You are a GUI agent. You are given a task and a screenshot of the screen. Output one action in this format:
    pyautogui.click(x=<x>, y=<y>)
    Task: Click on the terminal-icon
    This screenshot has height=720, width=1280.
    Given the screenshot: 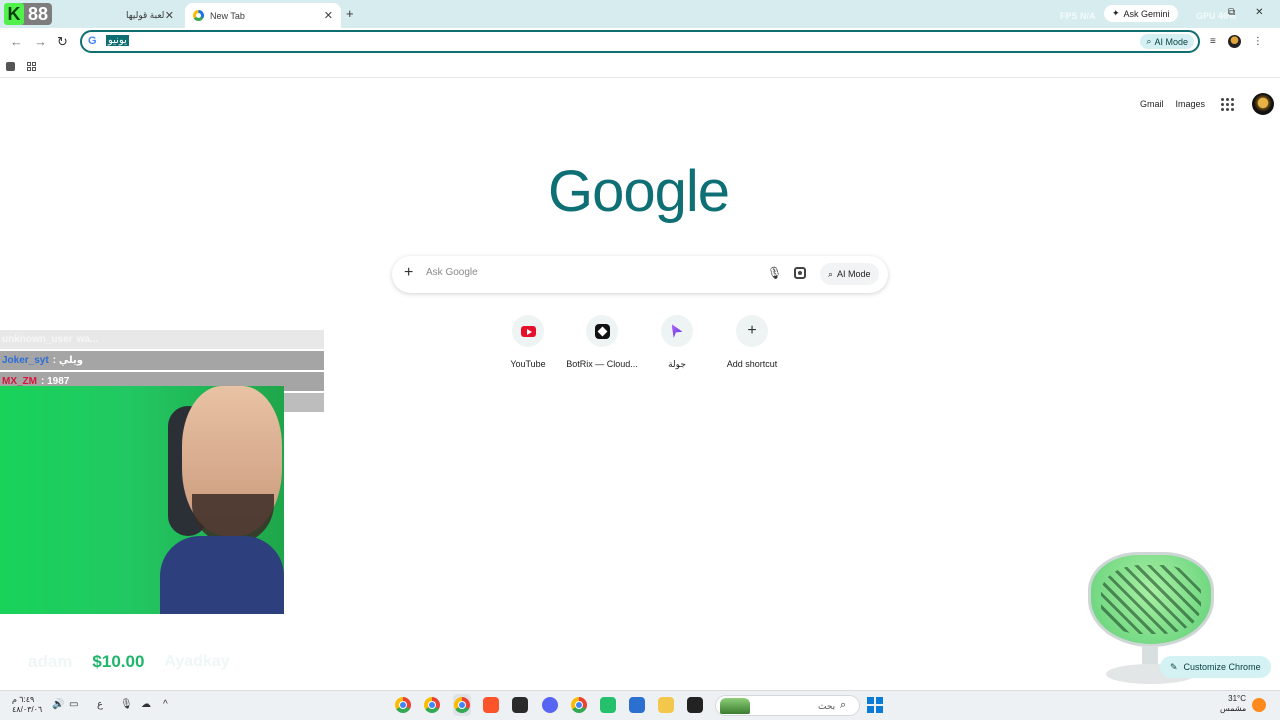 What is the action you would take?
    pyautogui.click(x=695, y=705)
    